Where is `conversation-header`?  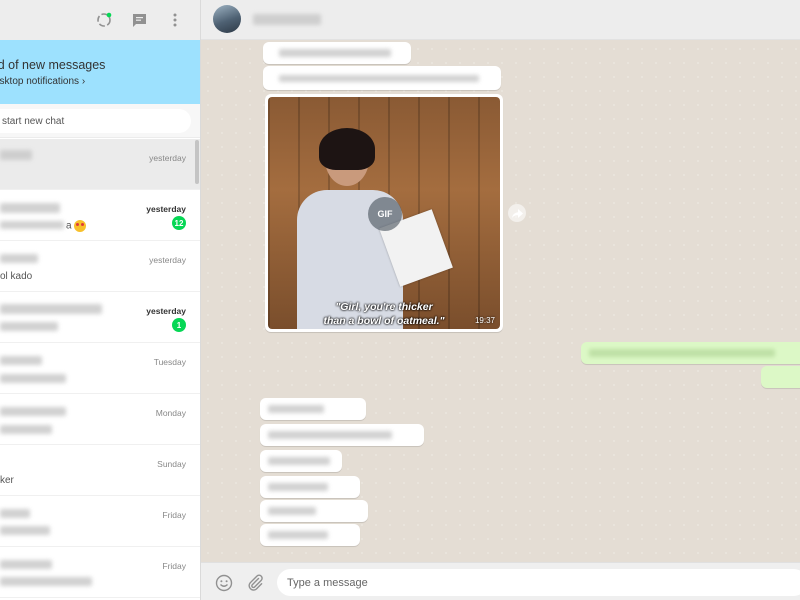 conversation-header is located at coordinates (500, 20).